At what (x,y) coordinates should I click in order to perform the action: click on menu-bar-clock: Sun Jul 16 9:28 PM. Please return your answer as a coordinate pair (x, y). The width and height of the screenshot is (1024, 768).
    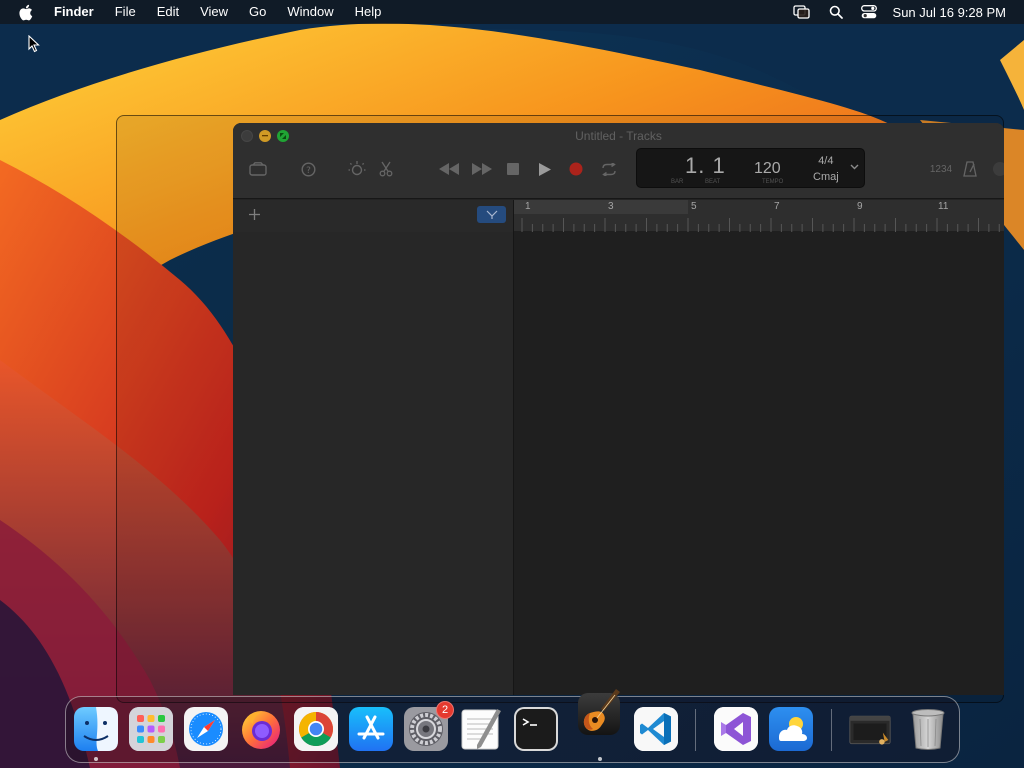
    Looking at the image, I should click on (949, 12).